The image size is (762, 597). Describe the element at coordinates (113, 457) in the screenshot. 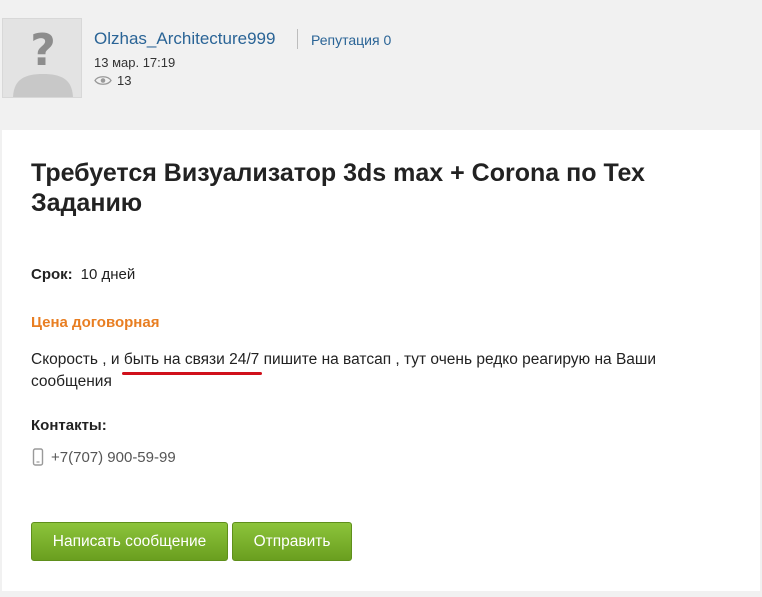

I see `phone-number: +7(707) 900-59-99` at that location.